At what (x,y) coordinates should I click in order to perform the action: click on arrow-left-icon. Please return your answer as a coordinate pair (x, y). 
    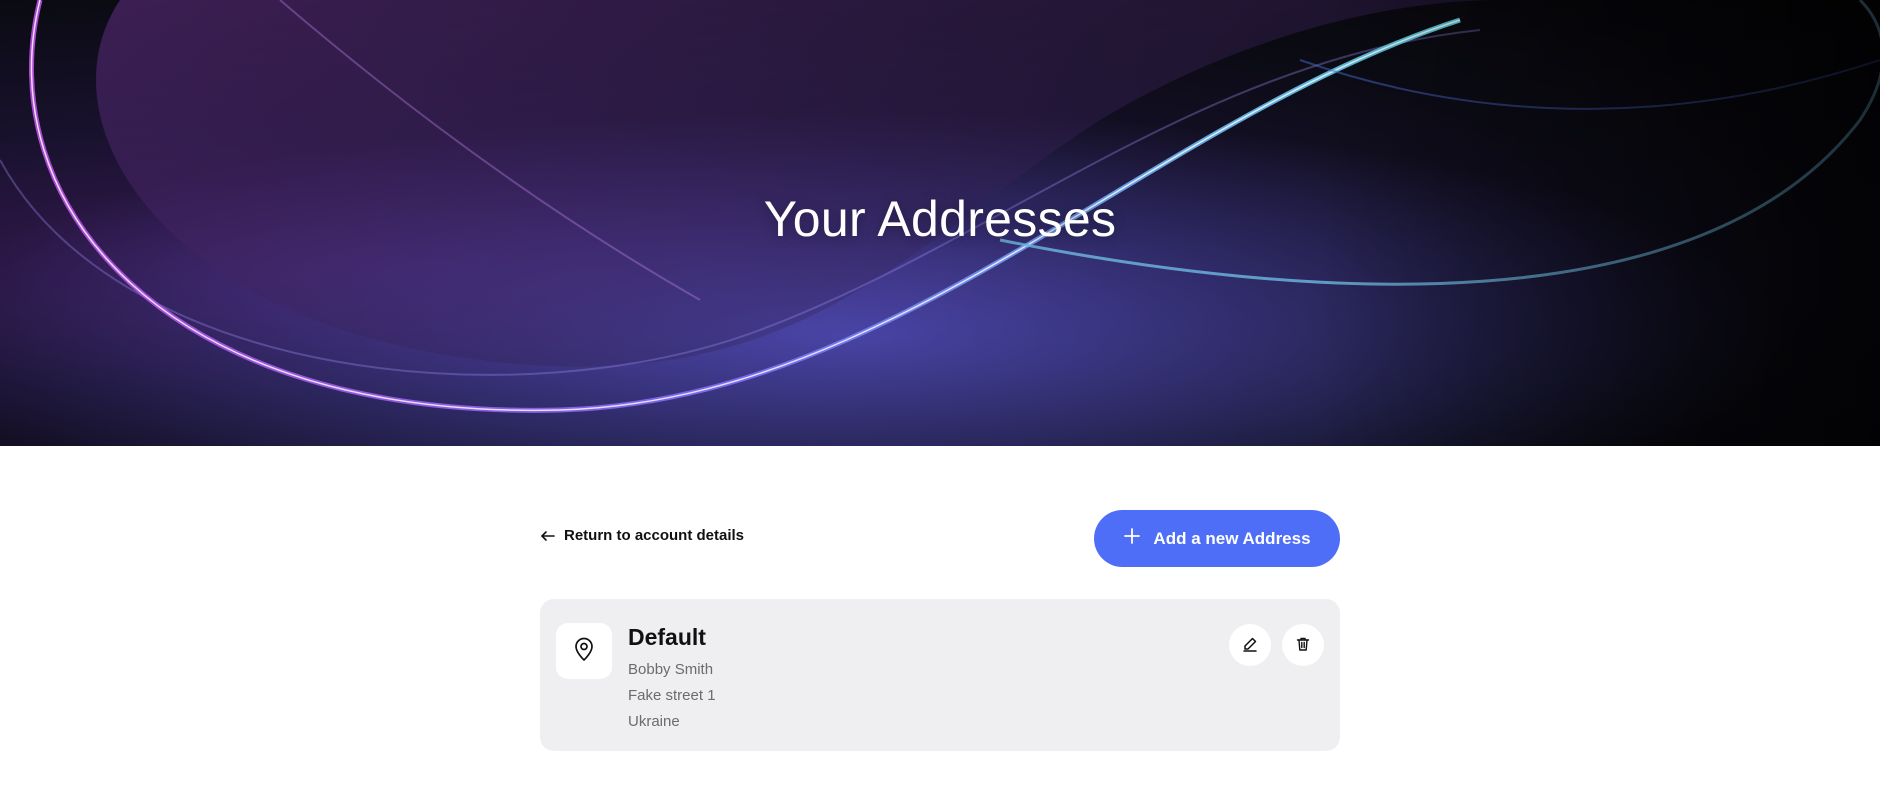
    Looking at the image, I should click on (548, 536).